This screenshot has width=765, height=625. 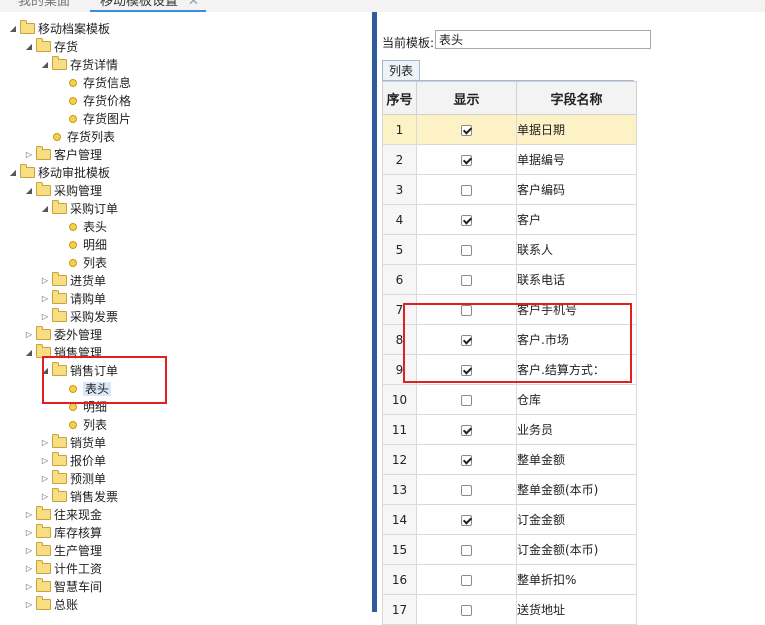 I want to click on table-row: 15 订金金额(本币), so click(x=509, y=549).